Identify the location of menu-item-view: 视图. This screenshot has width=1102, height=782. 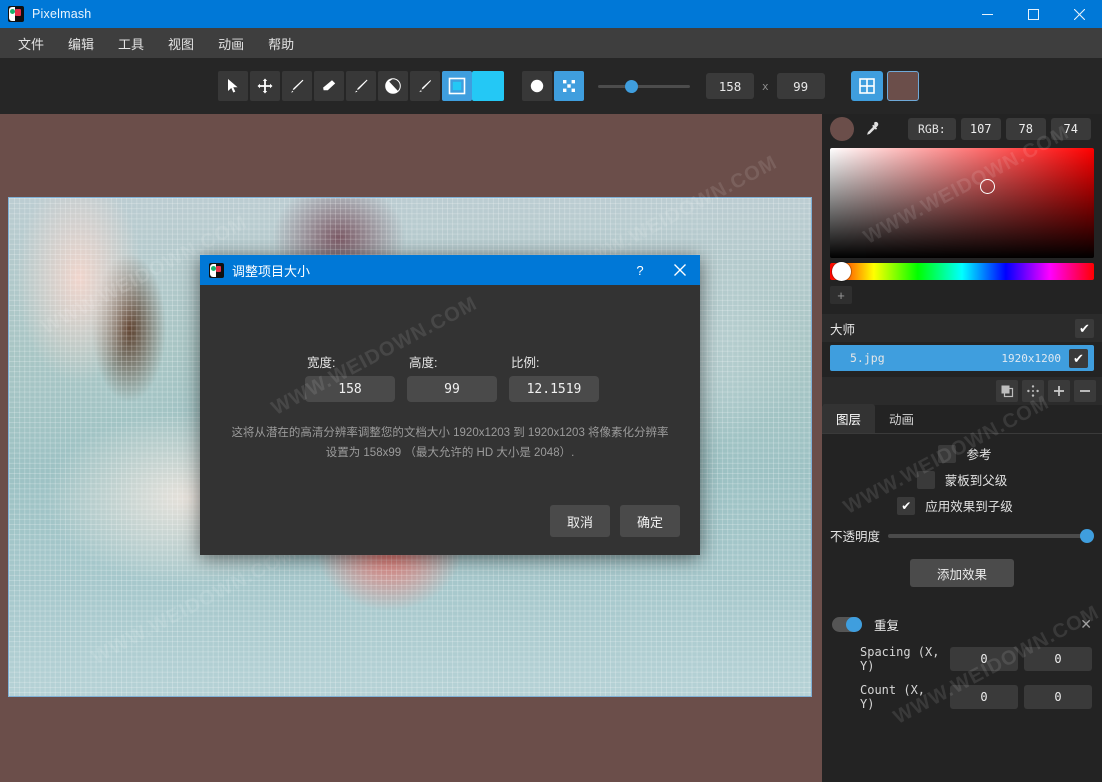
(181, 43).